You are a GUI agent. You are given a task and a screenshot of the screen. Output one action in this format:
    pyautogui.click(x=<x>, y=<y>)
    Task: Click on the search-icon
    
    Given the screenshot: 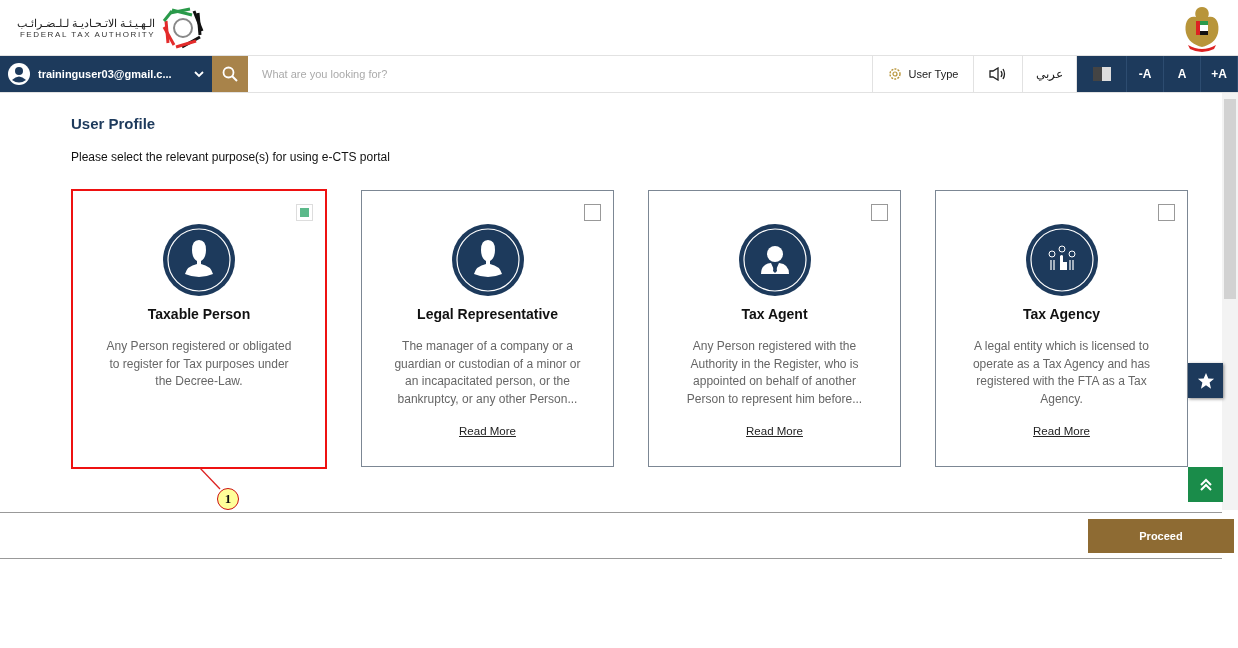 What is the action you would take?
    pyautogui.click(x=230, y=74)
    